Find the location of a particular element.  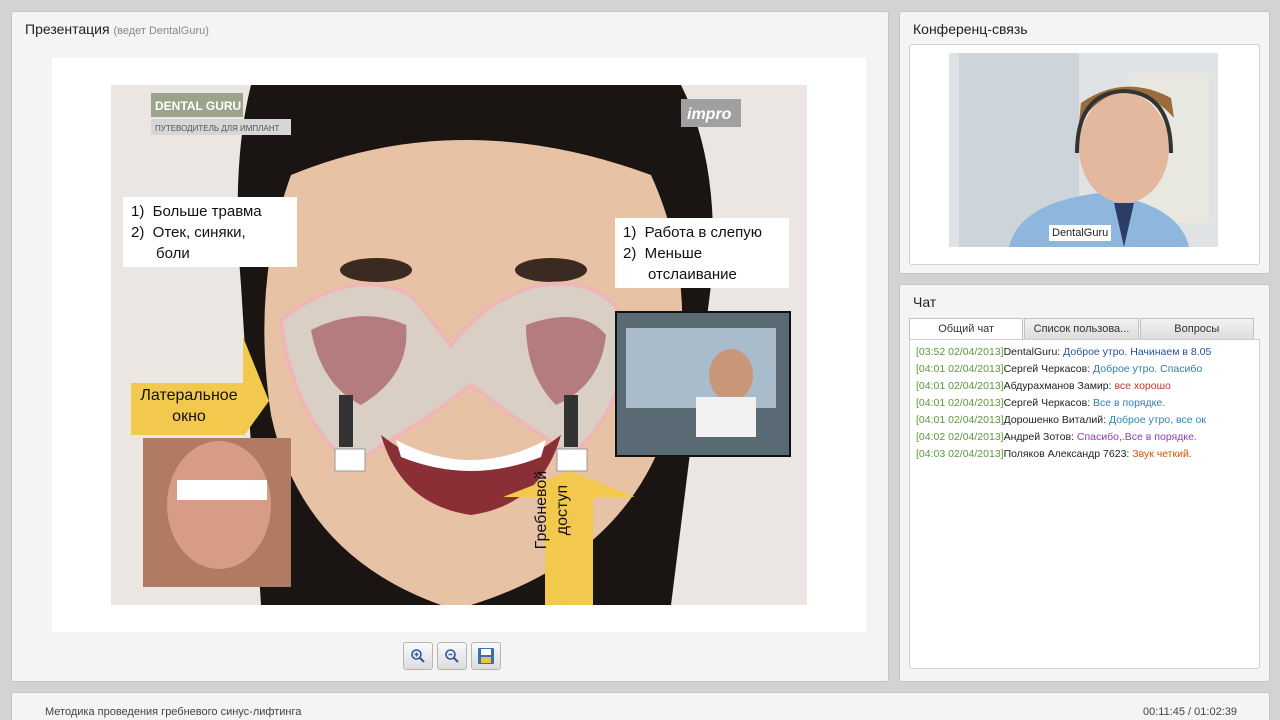

save-icon is located at coordinates (486, 656).